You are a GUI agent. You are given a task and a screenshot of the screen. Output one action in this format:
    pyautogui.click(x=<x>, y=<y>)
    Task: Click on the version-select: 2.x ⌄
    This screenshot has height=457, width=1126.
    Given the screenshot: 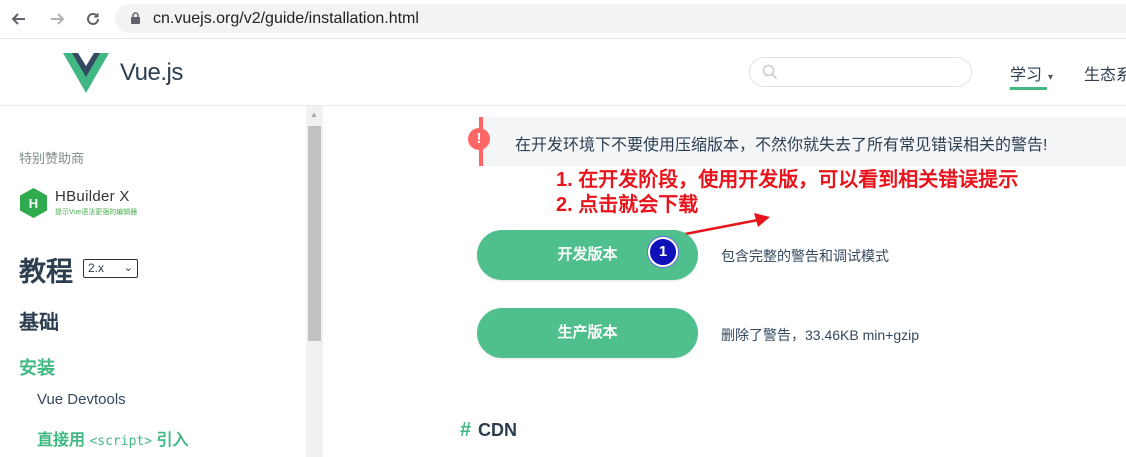 What is the action you would take?
    pyautogui.click(x=110, y=268)
    